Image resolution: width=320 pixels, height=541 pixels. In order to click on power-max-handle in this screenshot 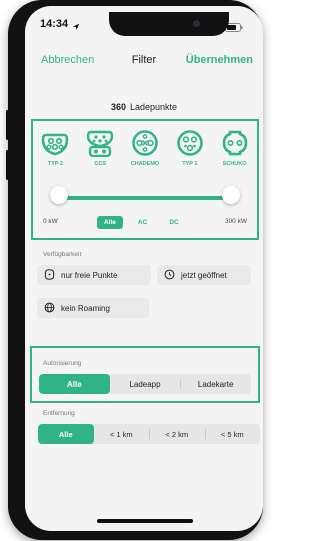, I will do `click(231, 195)`.